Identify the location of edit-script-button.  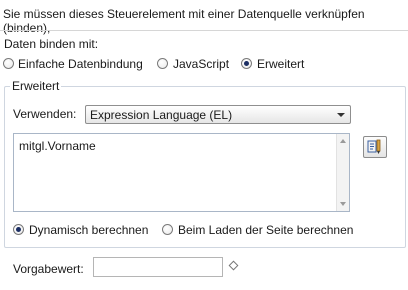
(375, 147).